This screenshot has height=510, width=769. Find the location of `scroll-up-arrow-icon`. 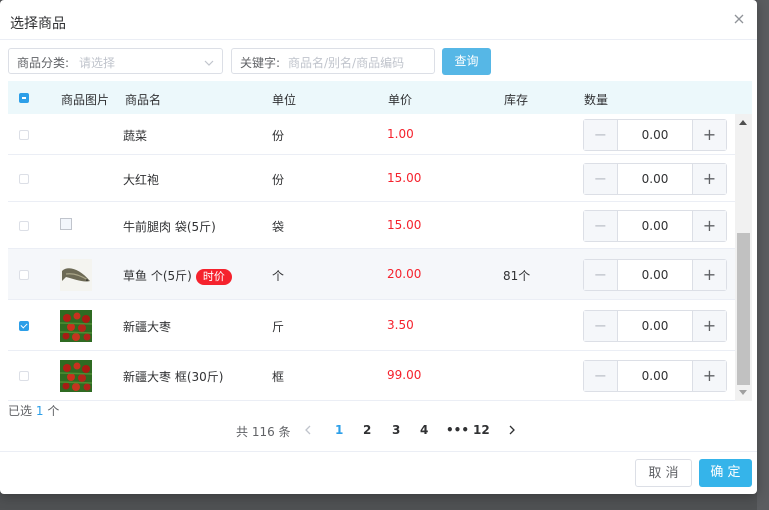

scroll-up-arrow-icon is located at coordinates (743, 122).